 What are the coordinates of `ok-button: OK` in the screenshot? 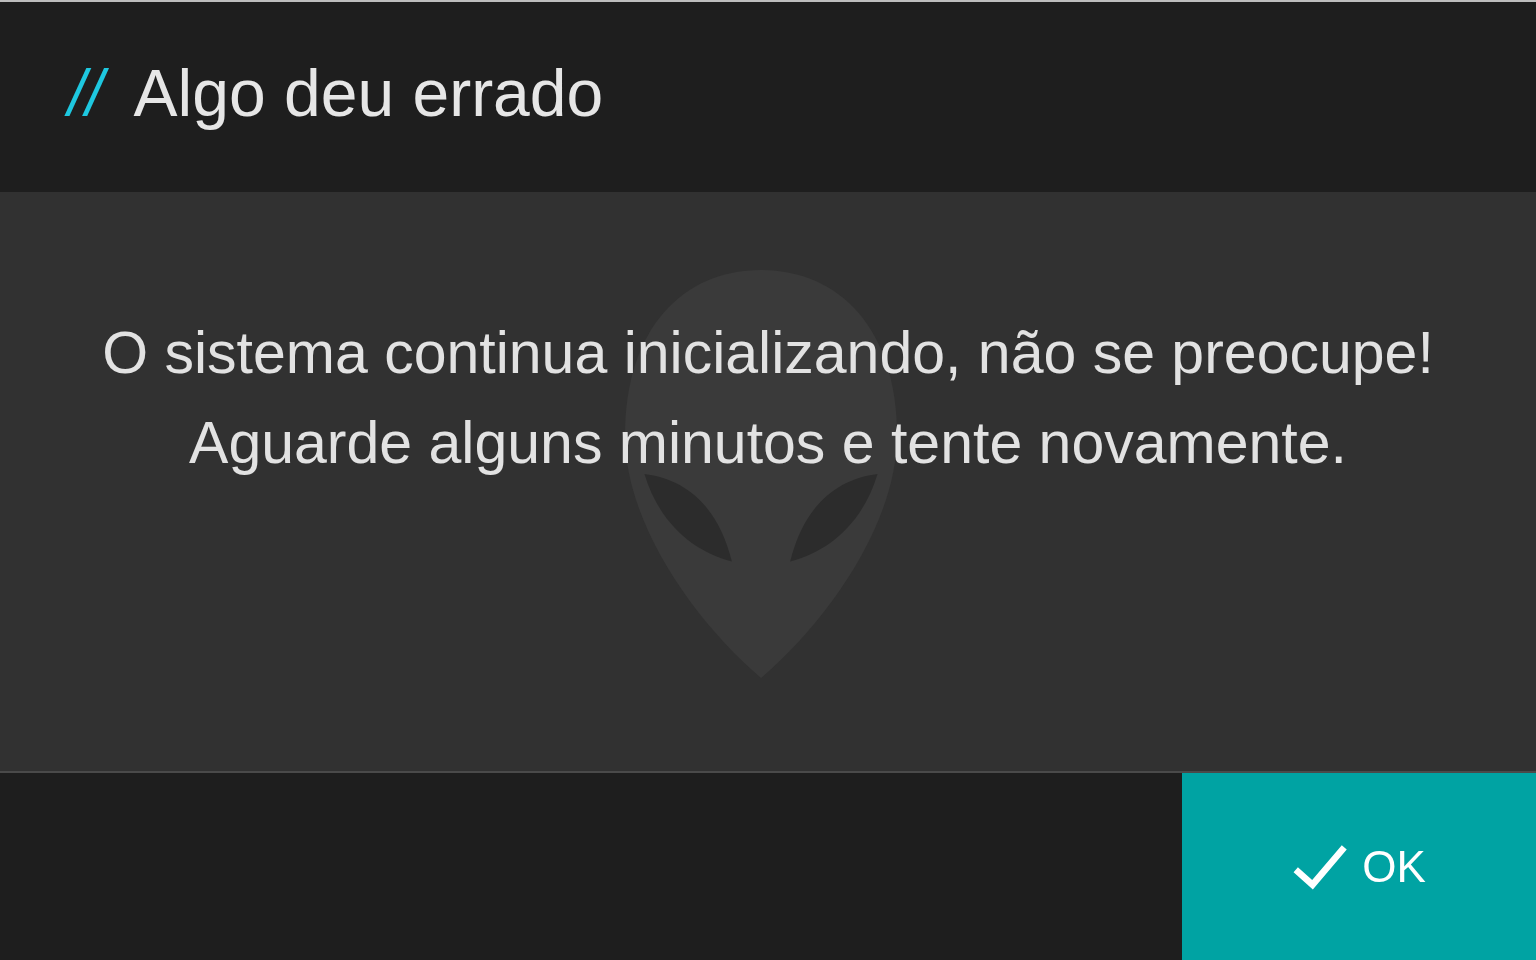 It's located at (1359, 866).